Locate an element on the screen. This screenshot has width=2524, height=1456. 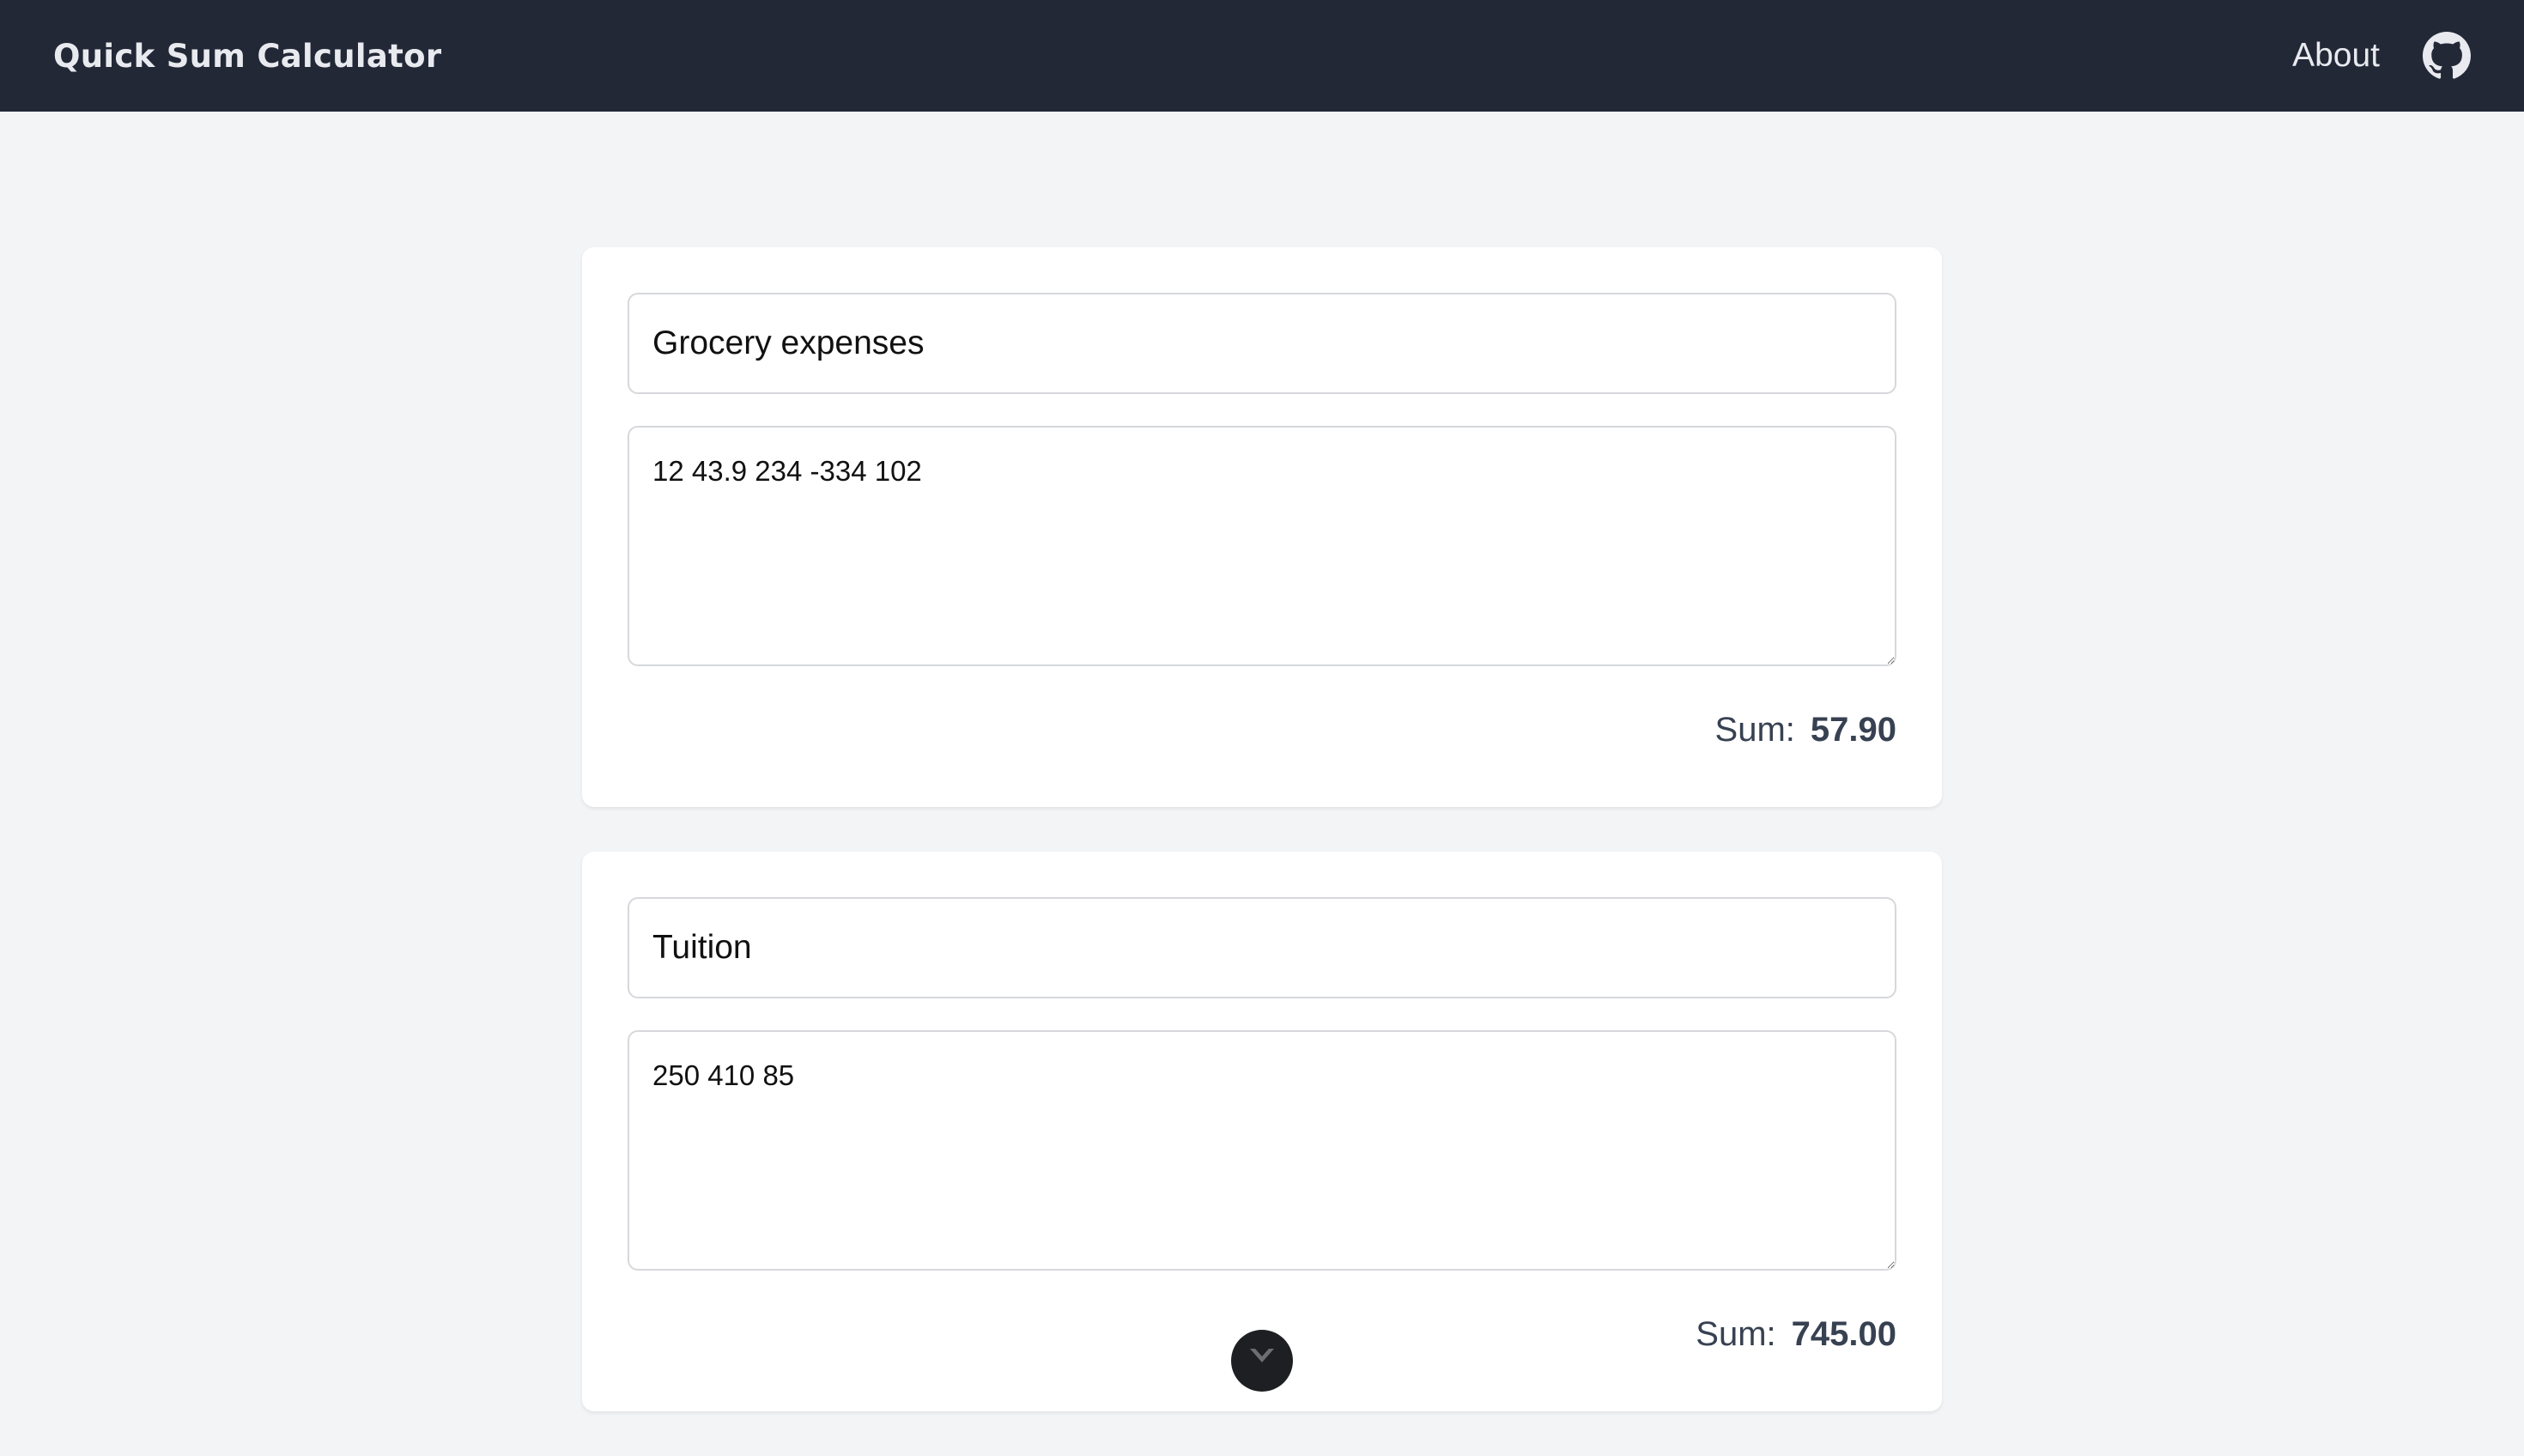
brand-title: Quick Sum Calculator is located at coordinates (247, 57).